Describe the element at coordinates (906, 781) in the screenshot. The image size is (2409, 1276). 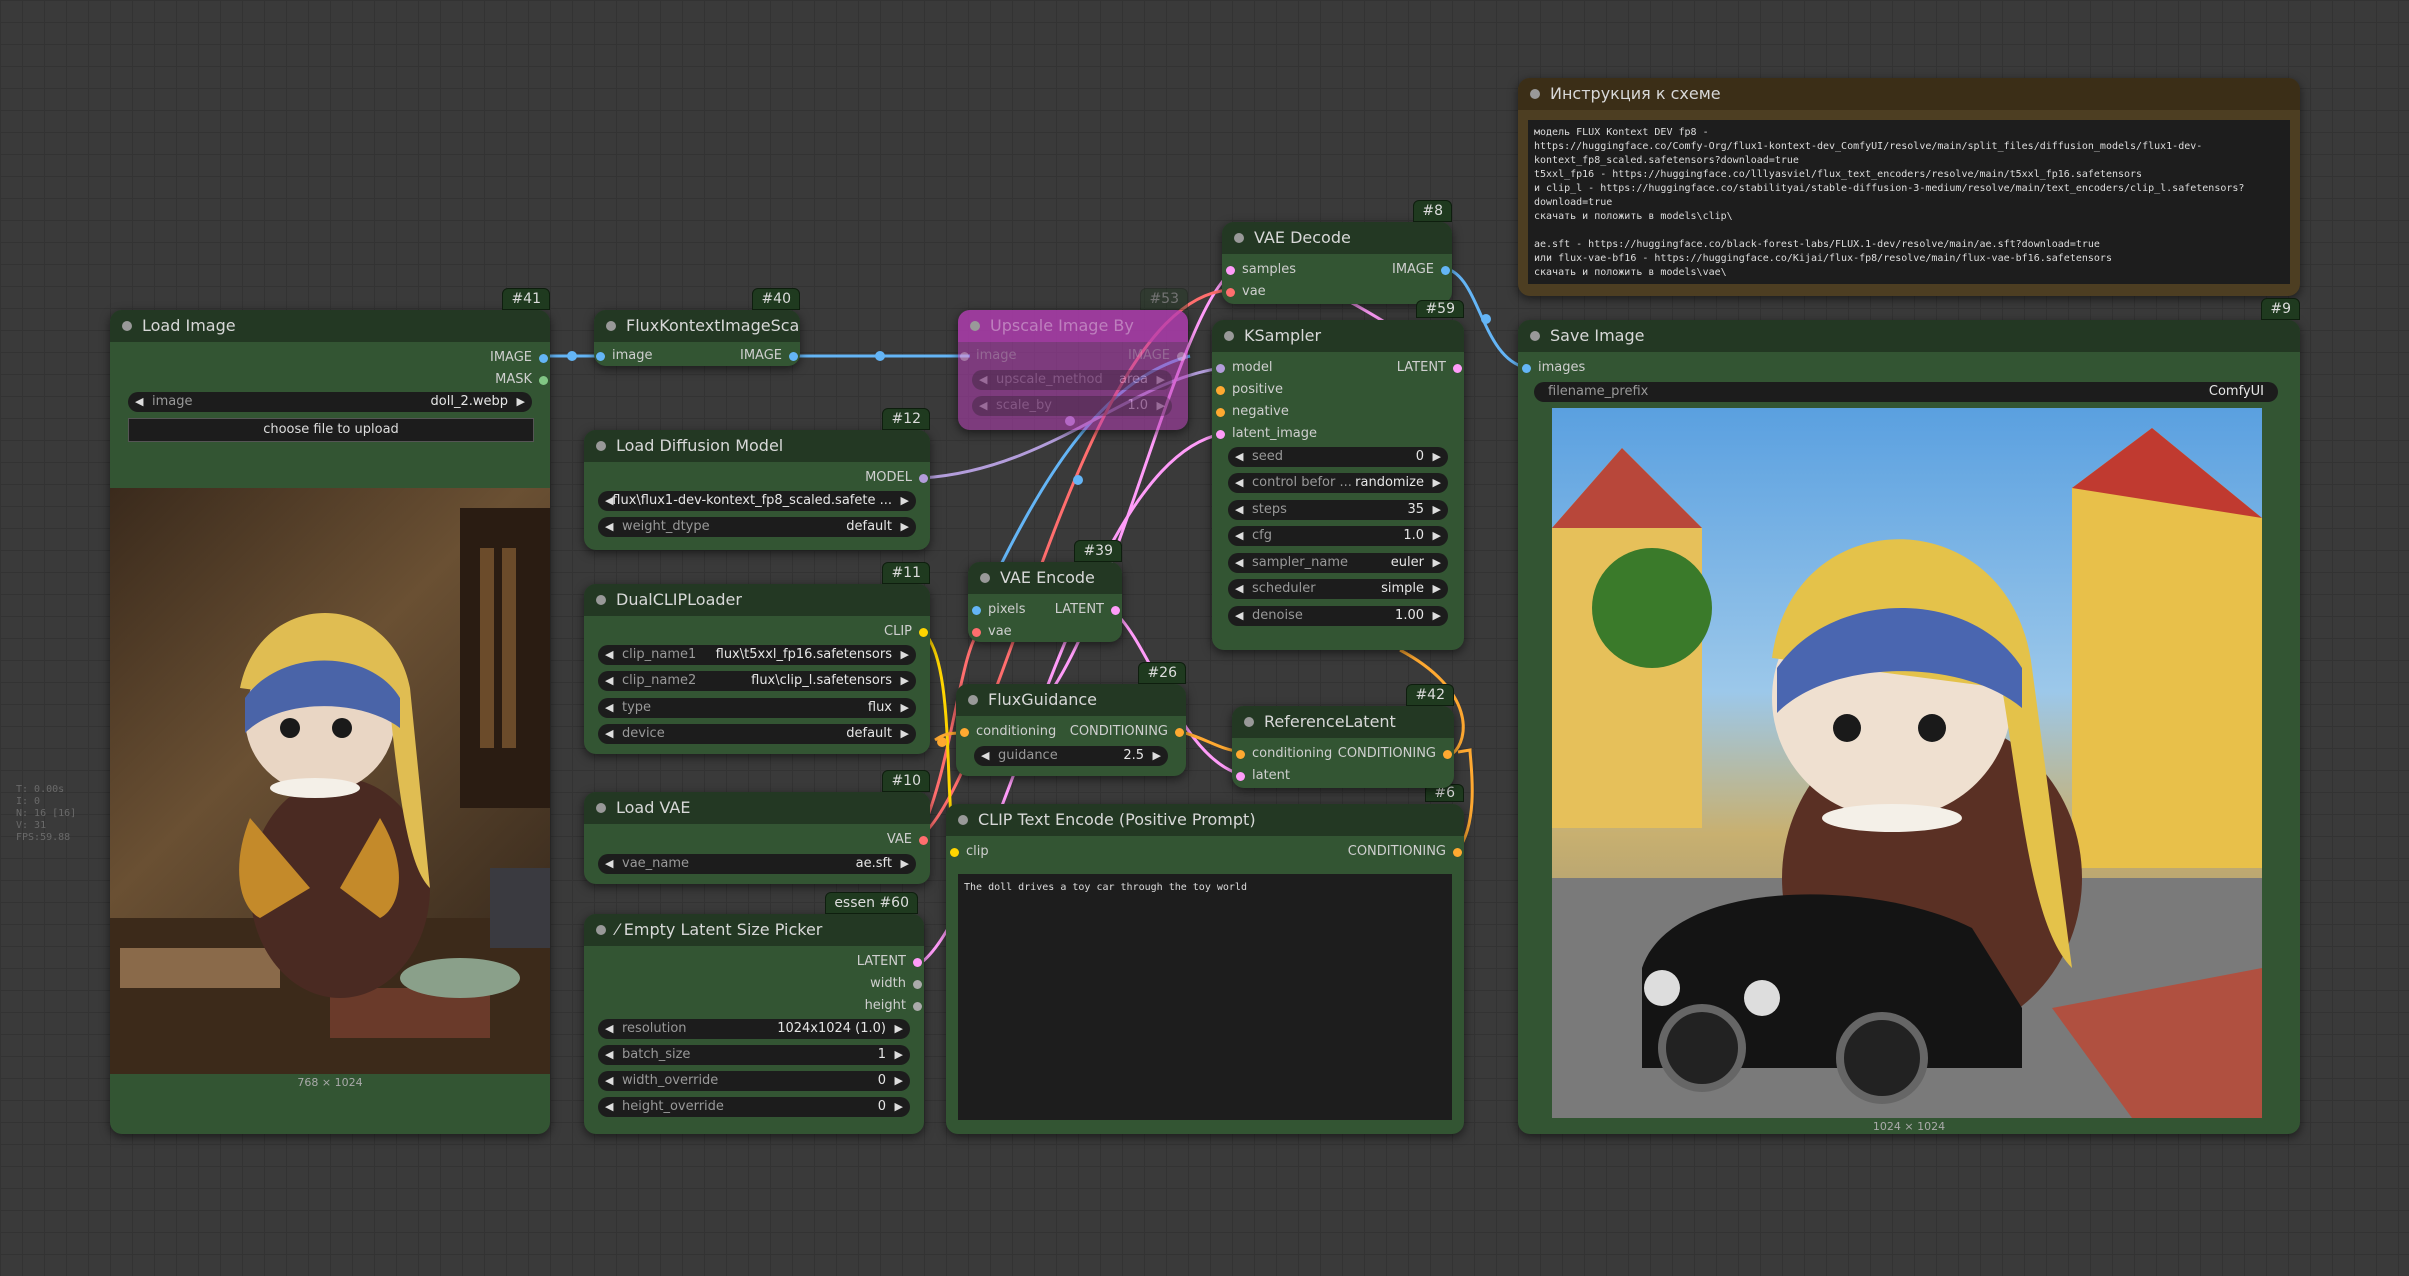
I see `node-id-badge: #10` at that location.